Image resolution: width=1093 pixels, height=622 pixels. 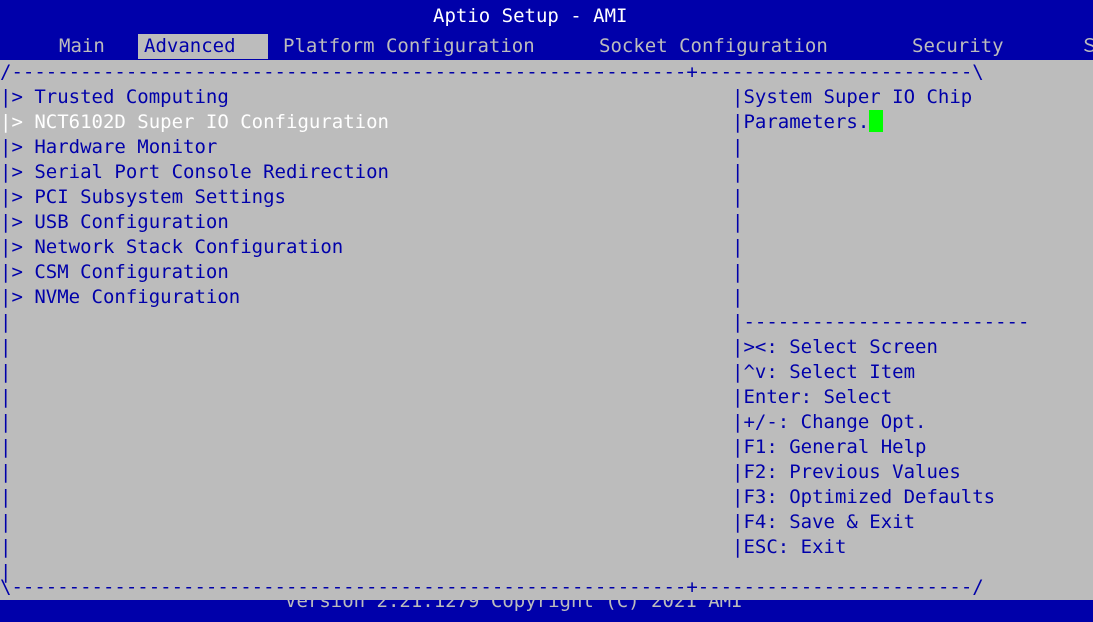 What do you see at coordinates (818, 397) in the screenshot?
I see `key-hint-text: Enter: Select` at bounding box center [818, 397].